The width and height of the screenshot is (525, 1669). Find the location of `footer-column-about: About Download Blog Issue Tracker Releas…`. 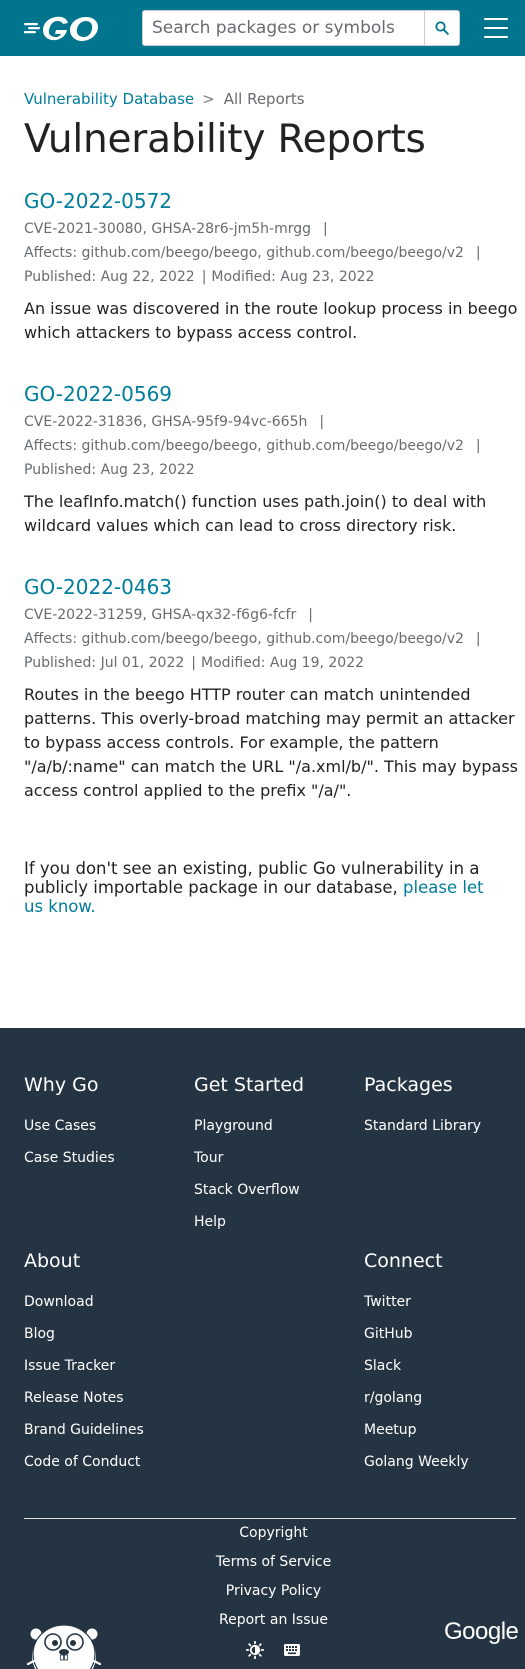

footer-column-about: About Download Blog Issue Tracker Releas… is located at coordinates (84, 1363).